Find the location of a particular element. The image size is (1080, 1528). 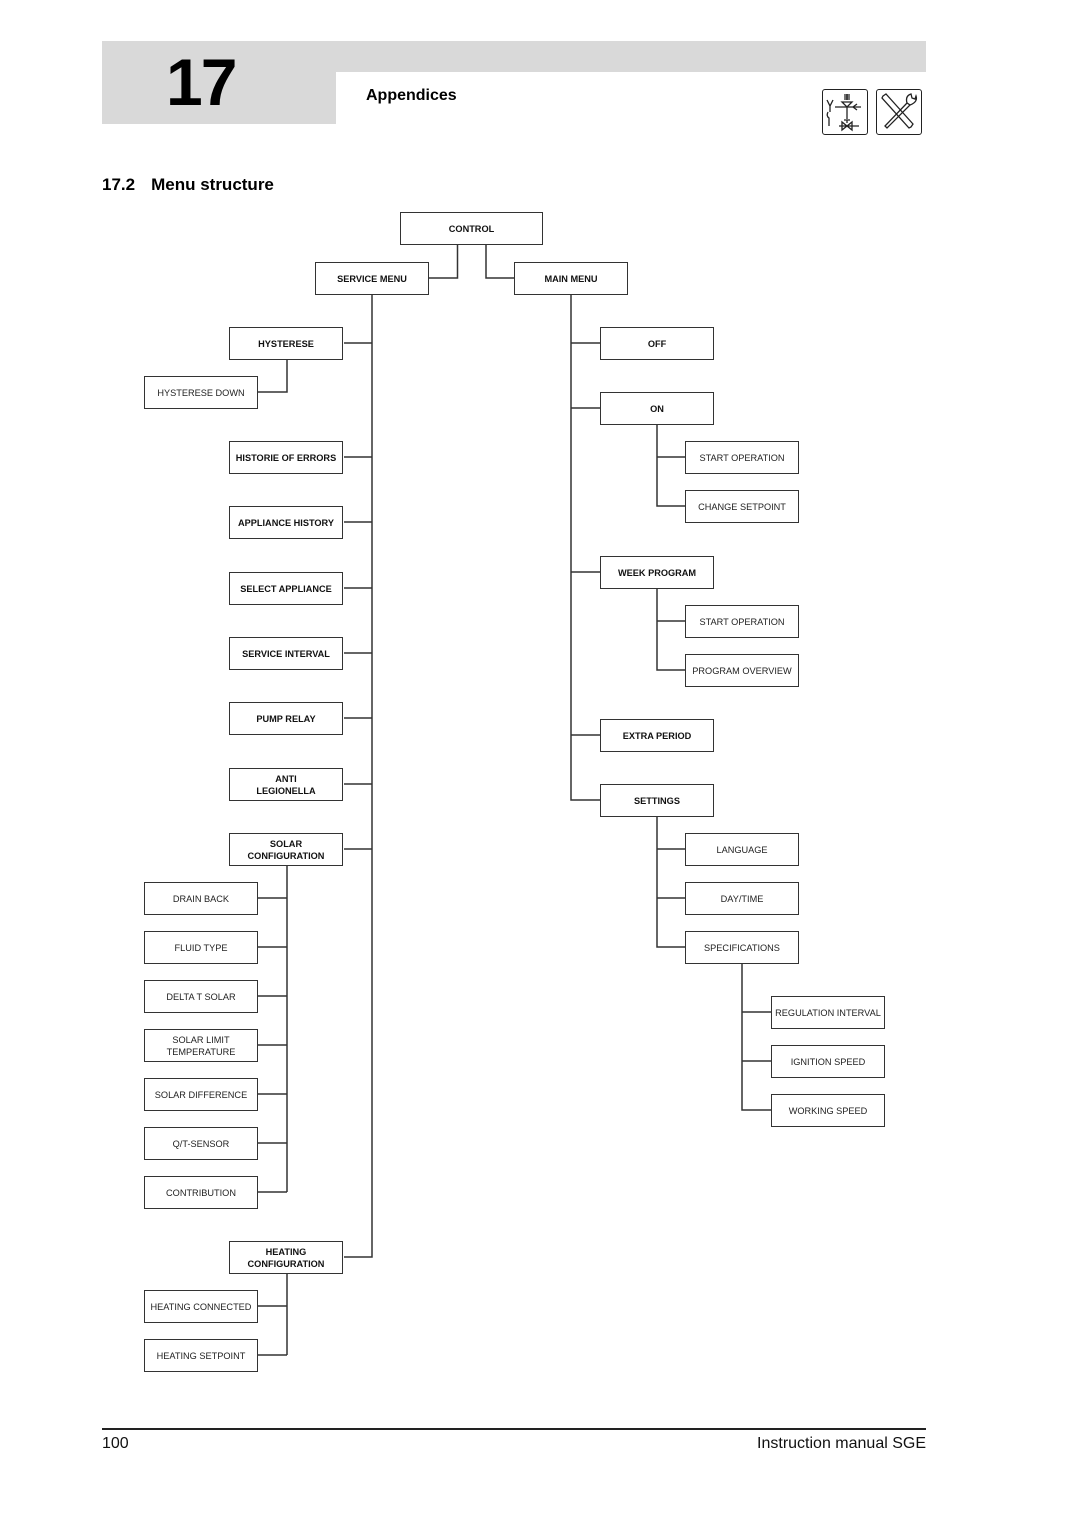

node-language: LANGUAGE is located at coordinates (742, 849).